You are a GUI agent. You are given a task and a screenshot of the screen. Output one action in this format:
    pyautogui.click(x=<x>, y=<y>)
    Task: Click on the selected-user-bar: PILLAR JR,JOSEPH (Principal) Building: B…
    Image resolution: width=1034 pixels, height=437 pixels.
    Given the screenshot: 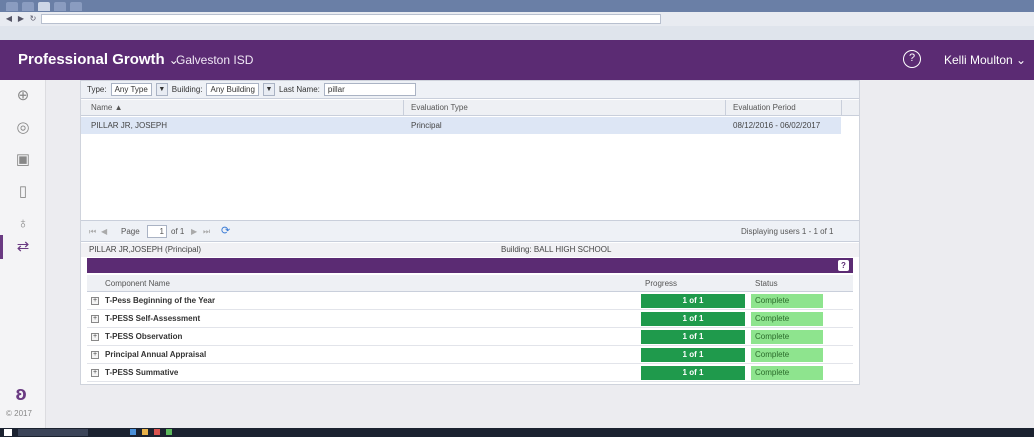 What is the action you would take?
    pyautogui.click(x=470, y=250)
    